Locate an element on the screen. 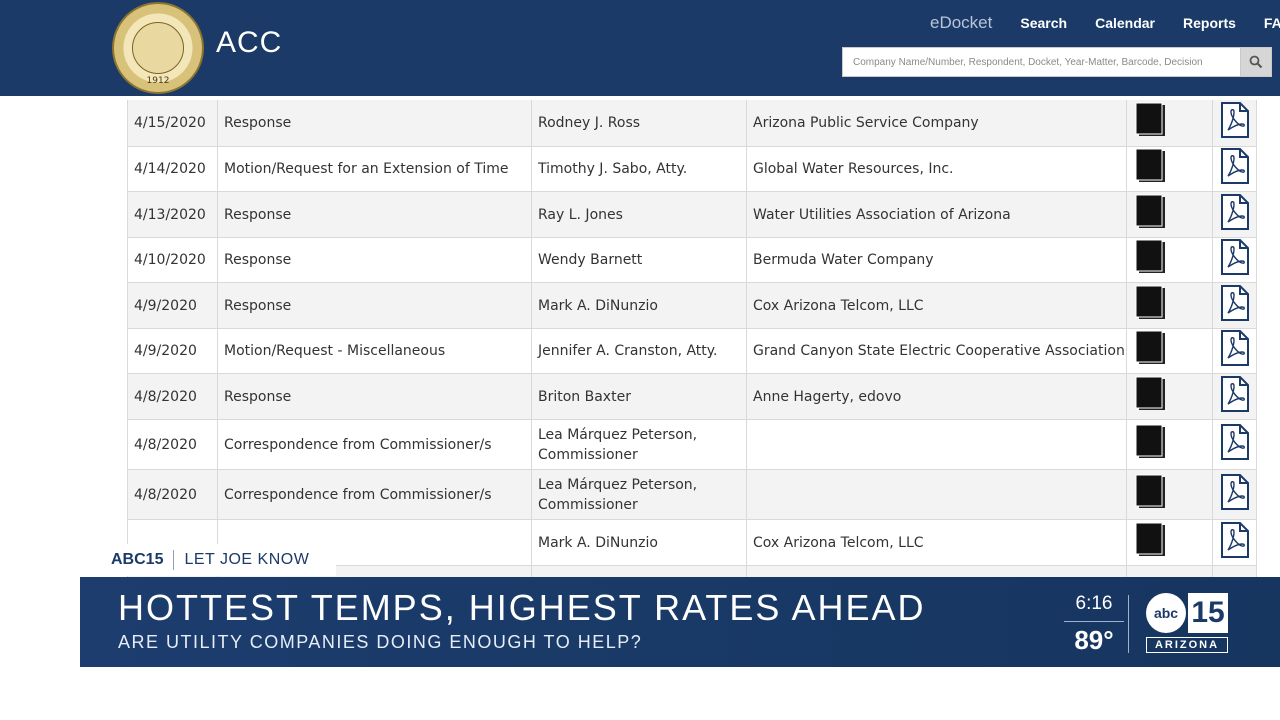  company-name: Bermuda Water Company is located at coordinates (937, 260).